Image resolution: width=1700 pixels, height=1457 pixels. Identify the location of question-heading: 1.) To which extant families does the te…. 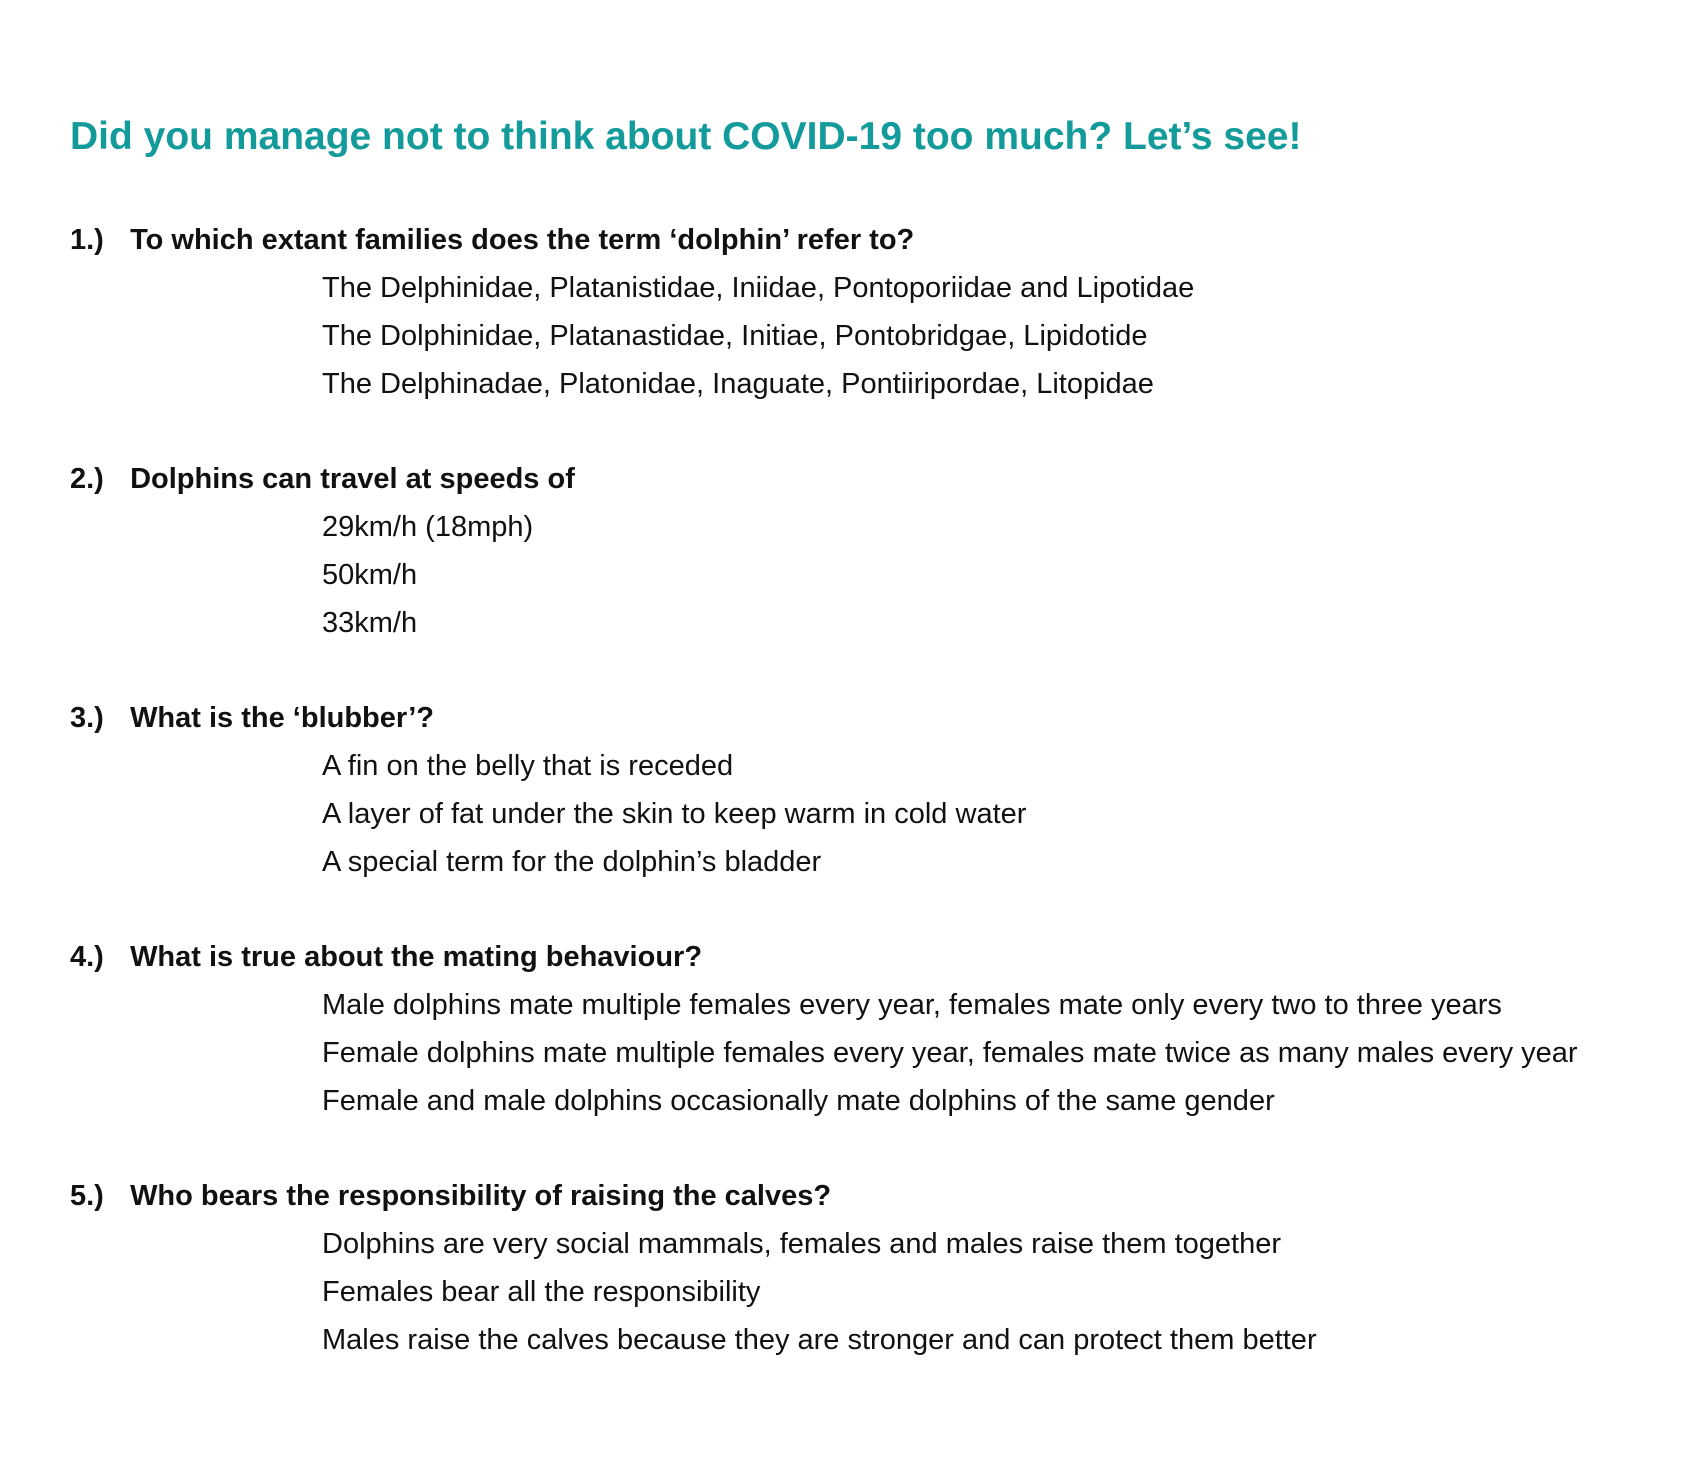
(880, 240).